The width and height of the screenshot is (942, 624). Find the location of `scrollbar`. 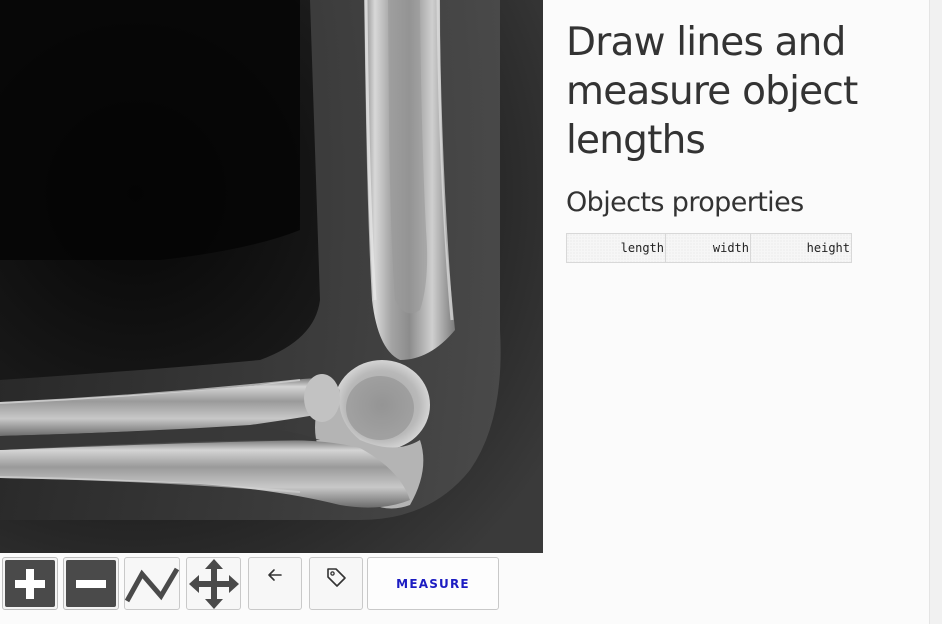

scrollbar is located at coordinates (935, 312).